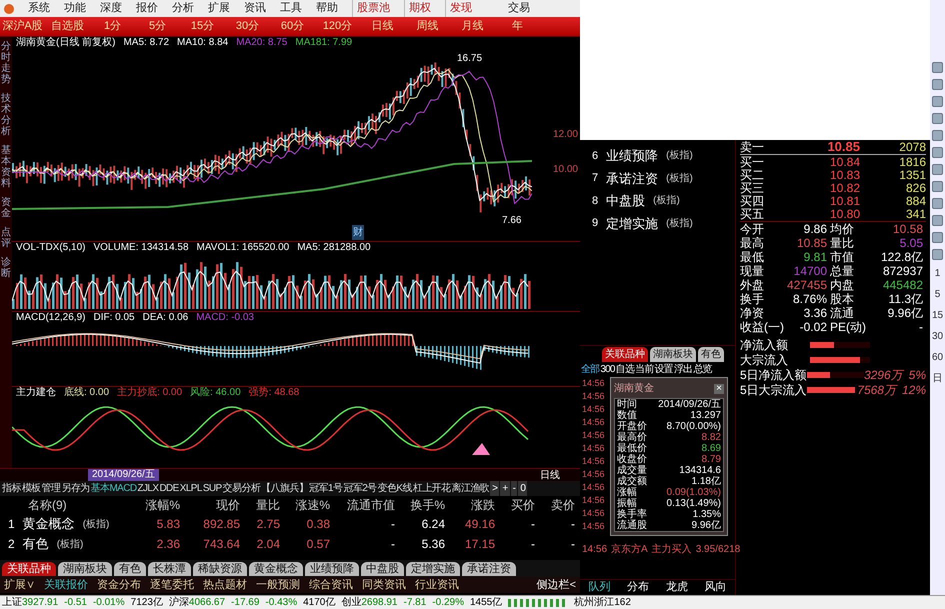  What do you see at coordinates (11, 488) in the screenshot?
I see `indicator-tab: 指标` at bounding box center [11, 488].